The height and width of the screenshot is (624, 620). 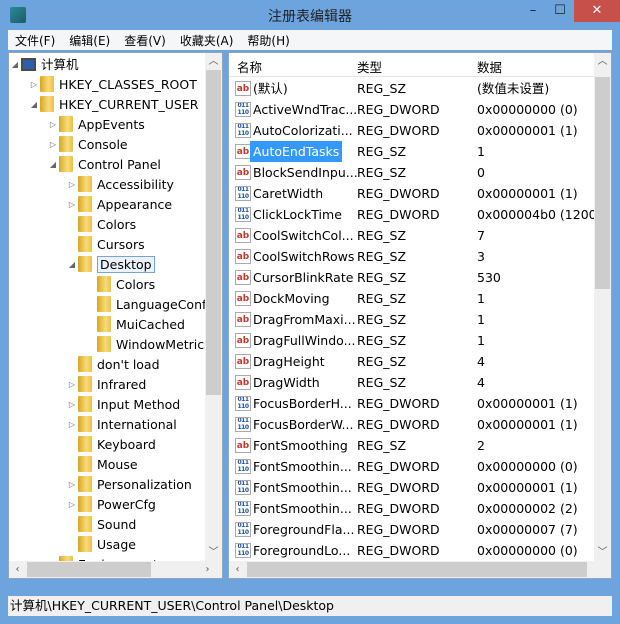 What do you see at coordinates (413, 235) in the screenshot?
I see `table-row: ab CoolSwitchCol... REG_SZ 7` at bounding box center [413, 235].